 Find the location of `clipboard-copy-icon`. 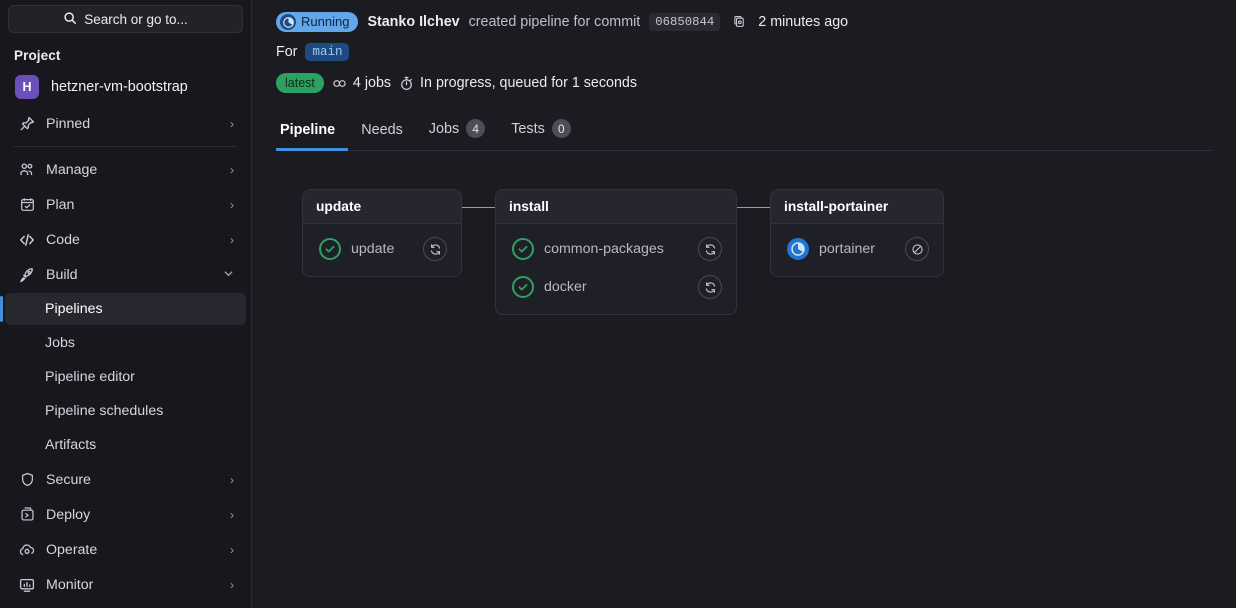

clipboard-copy-icon is located at coordinates (739, 22).